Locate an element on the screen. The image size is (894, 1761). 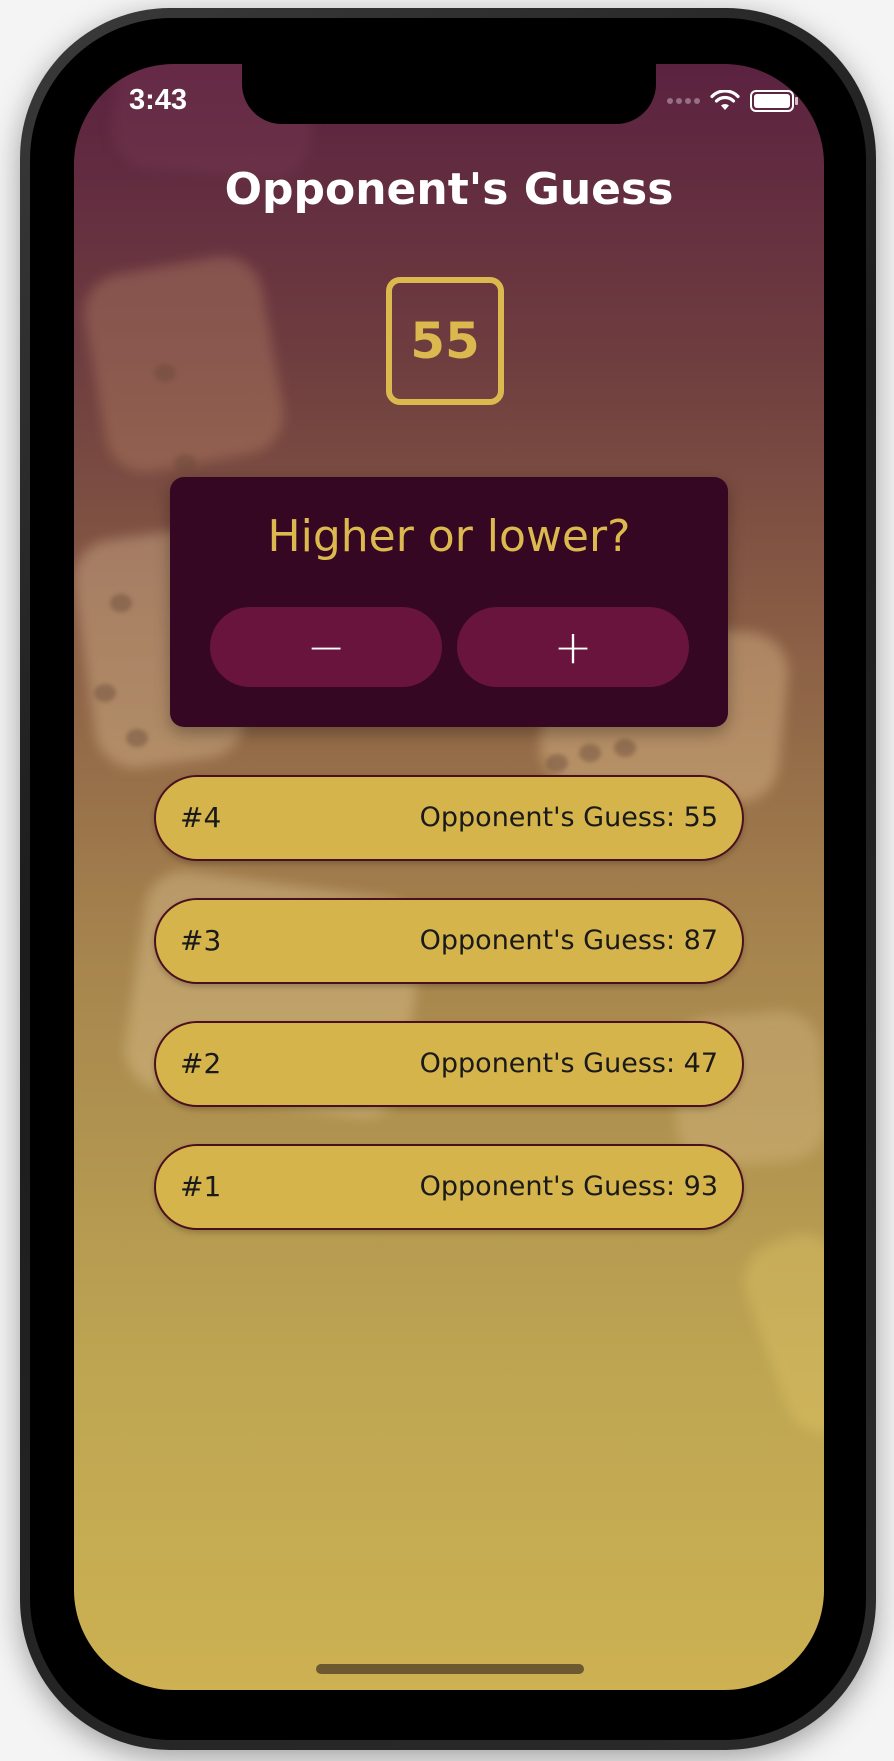
guess-value-text: Opponent's Guess: 47 is located at coordinates (568, 1063).